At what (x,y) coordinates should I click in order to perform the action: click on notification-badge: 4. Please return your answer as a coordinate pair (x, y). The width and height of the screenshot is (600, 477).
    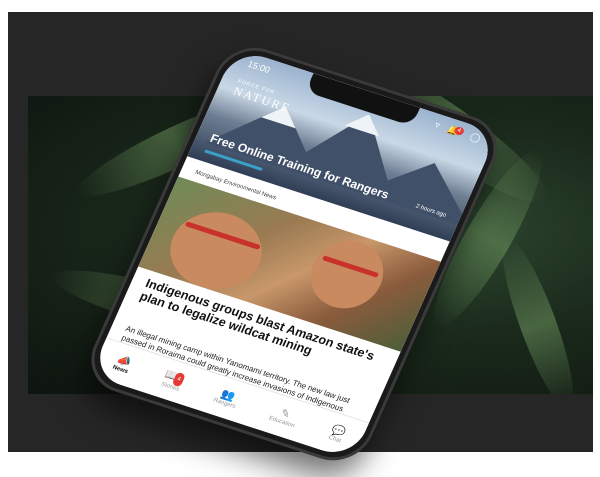
    Looking at the image, I should click on (459, 131).